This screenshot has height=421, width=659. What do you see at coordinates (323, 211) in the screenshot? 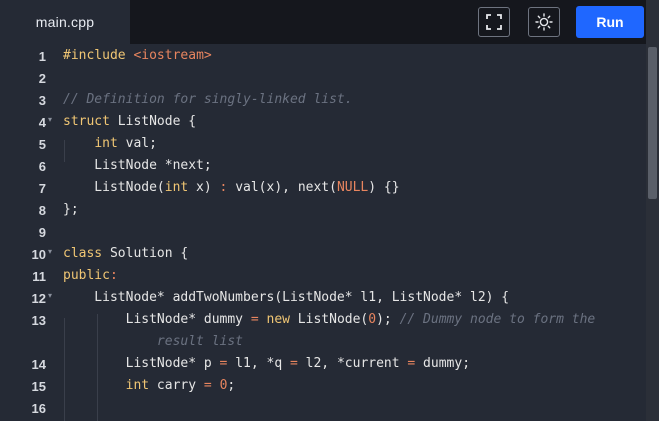
I see `code-line: 8};` at bounding box center [323, 211].